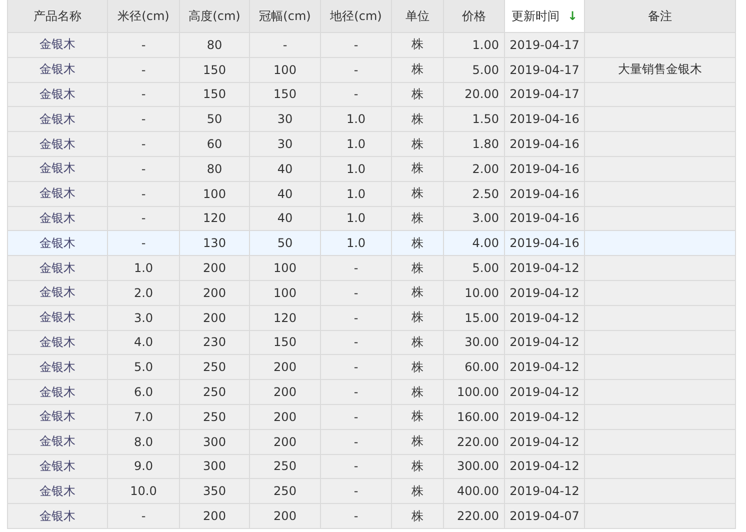  I want to click on table-row: 金银木 - 200 200 - 株 220.00 2019-04-07, so click(372, 516).